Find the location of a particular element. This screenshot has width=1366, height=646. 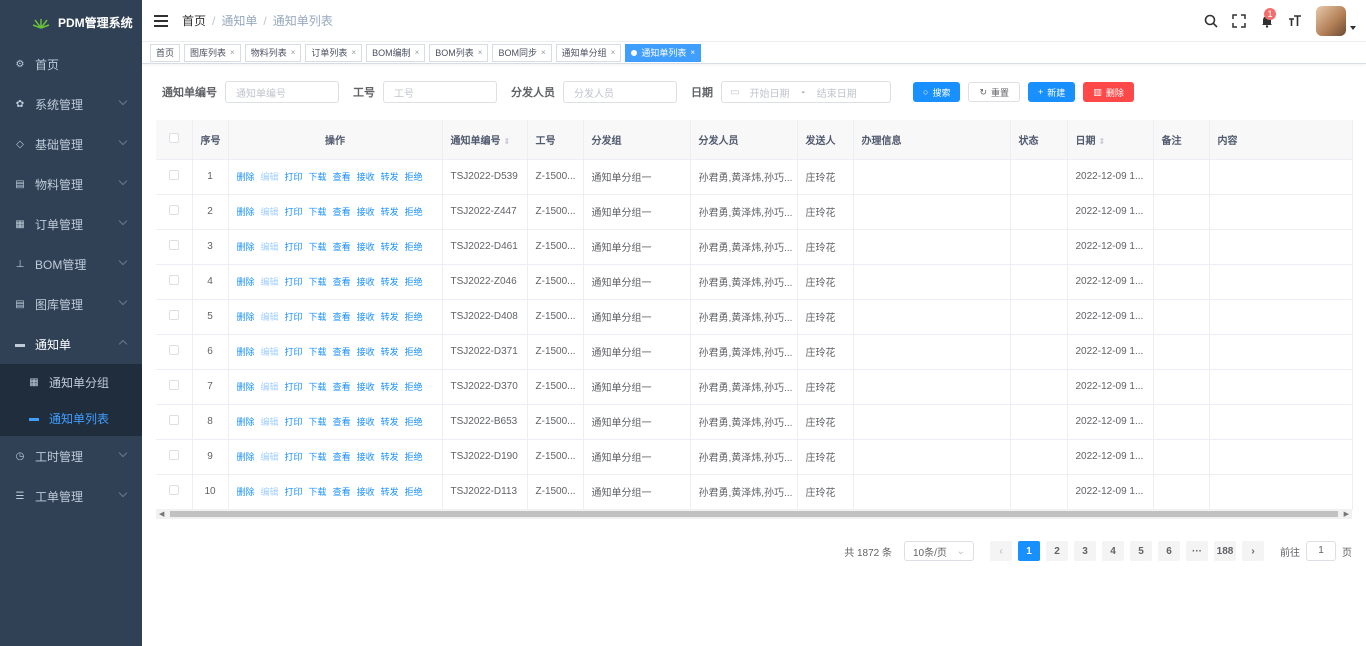

goto-input: 1 is located at coordinates (1321, 551).